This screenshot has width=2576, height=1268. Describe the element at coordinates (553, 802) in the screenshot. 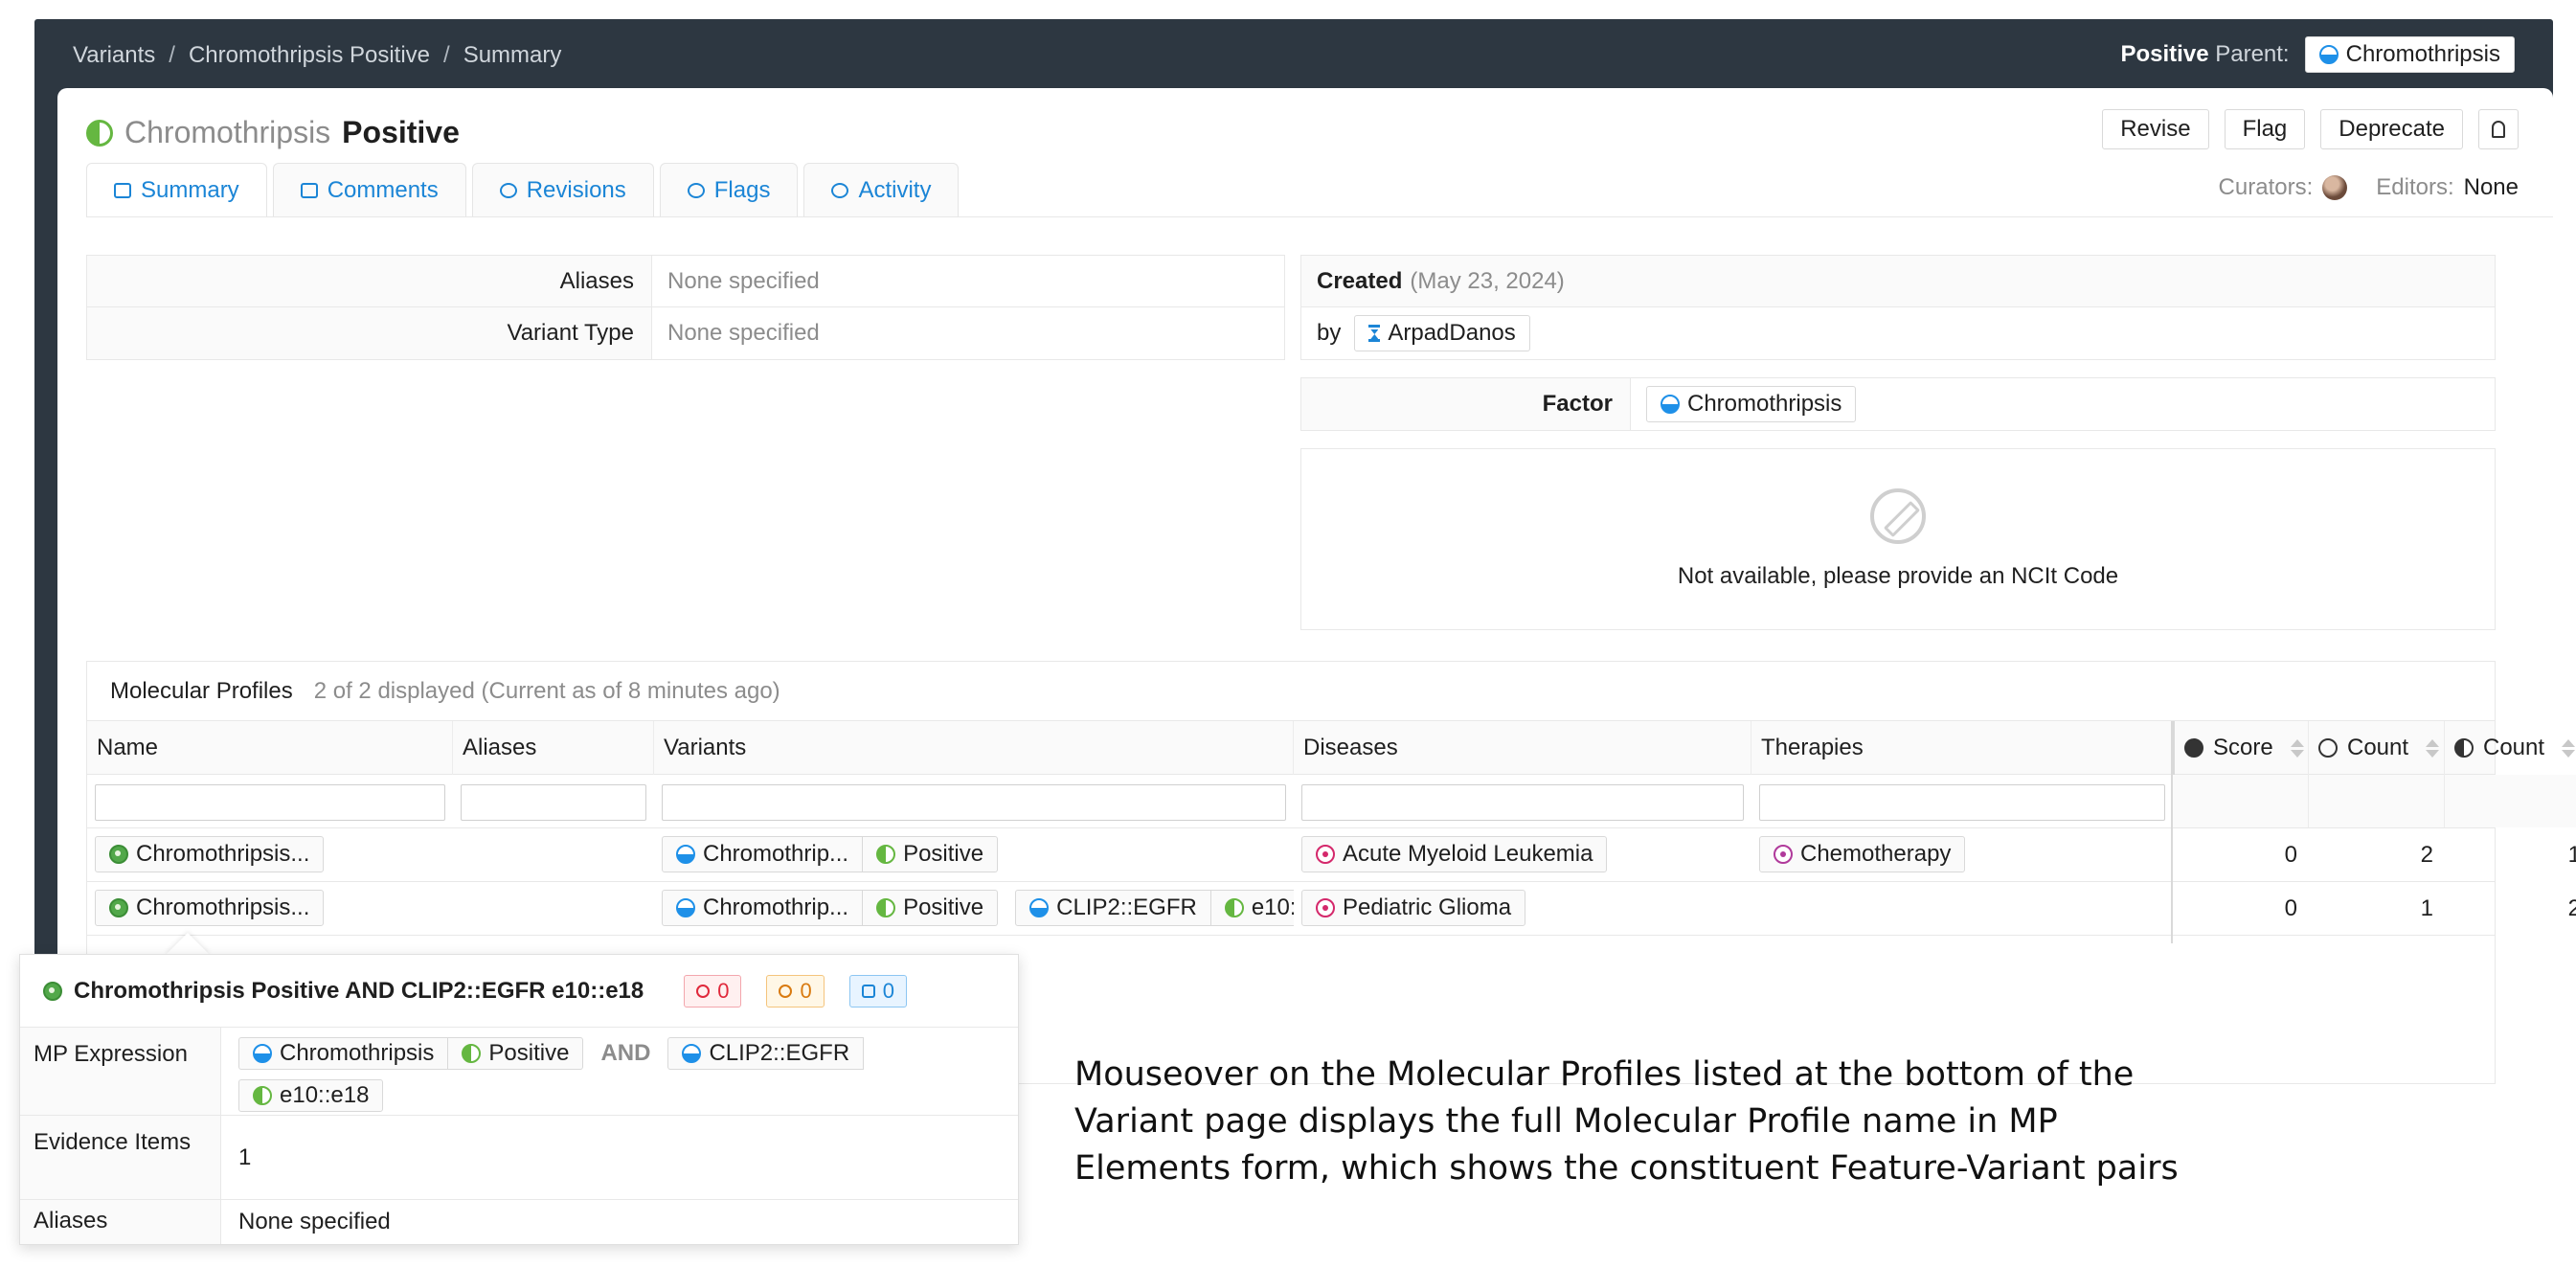

I see `filter-aliases-input` at that location.